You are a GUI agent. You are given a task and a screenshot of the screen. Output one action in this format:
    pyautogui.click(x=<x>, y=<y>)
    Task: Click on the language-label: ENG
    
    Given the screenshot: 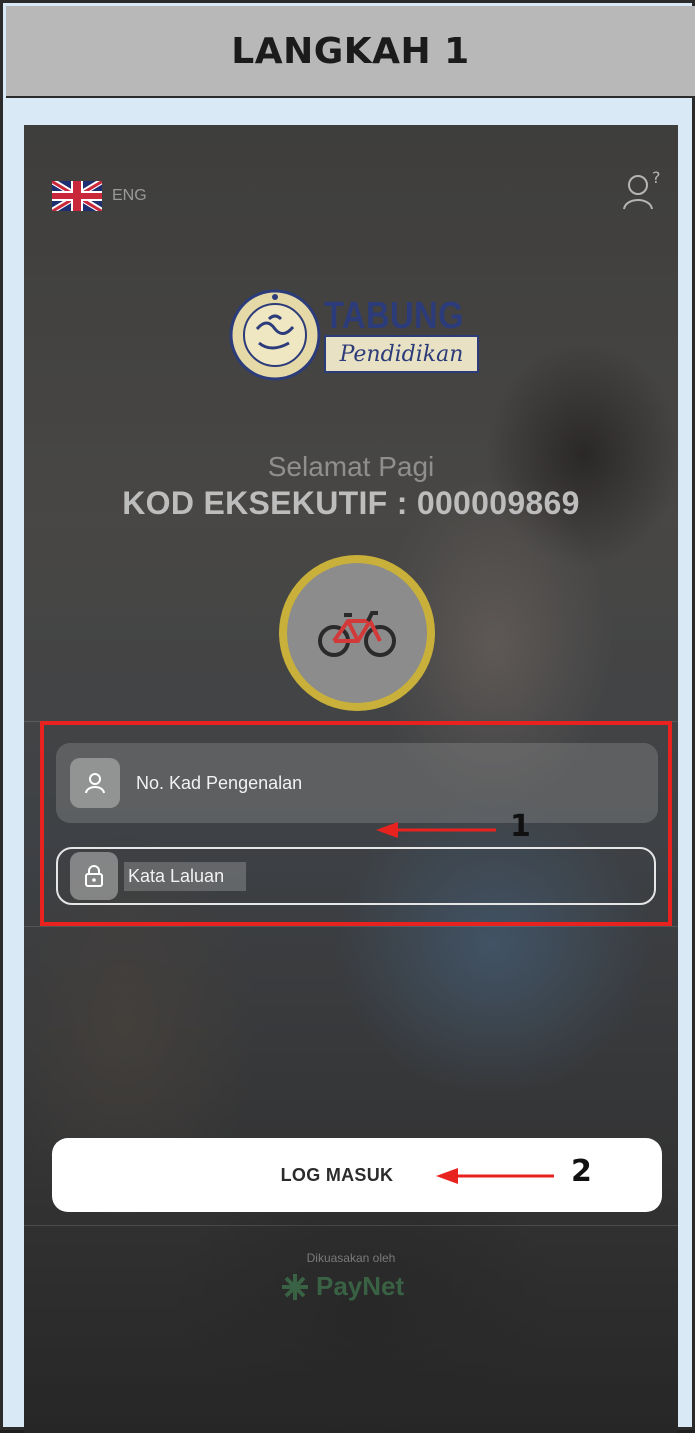 What is the action you would take?
    pyautogui.click(x=129, y=195)
    